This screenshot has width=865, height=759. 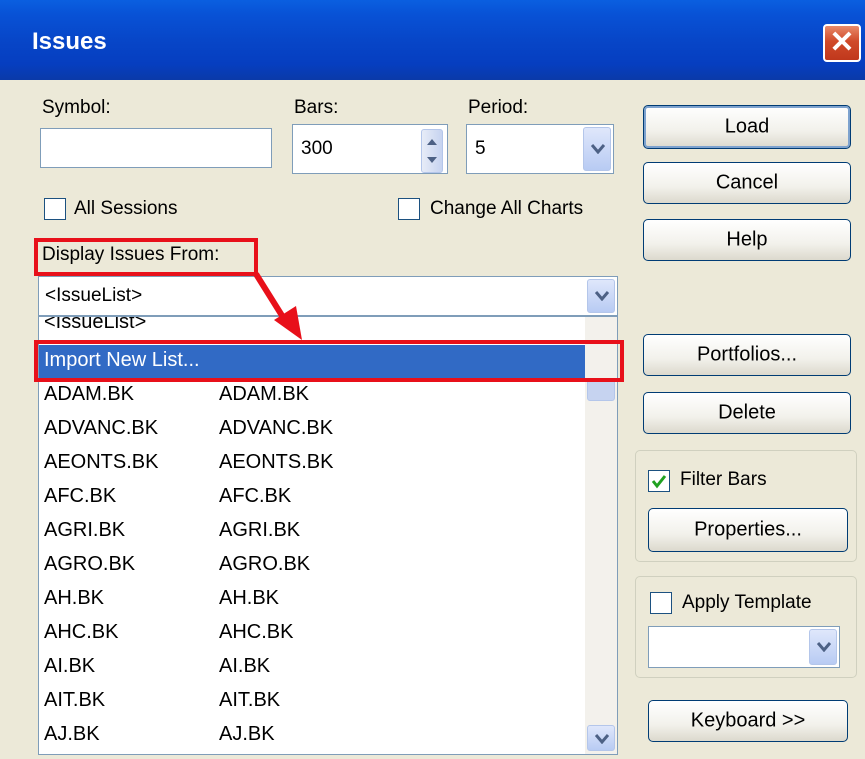 What do you see at coordinates (370, 149) in the screenshot?
I see `bars-spinner: 300` at bounding box center [370, 149].